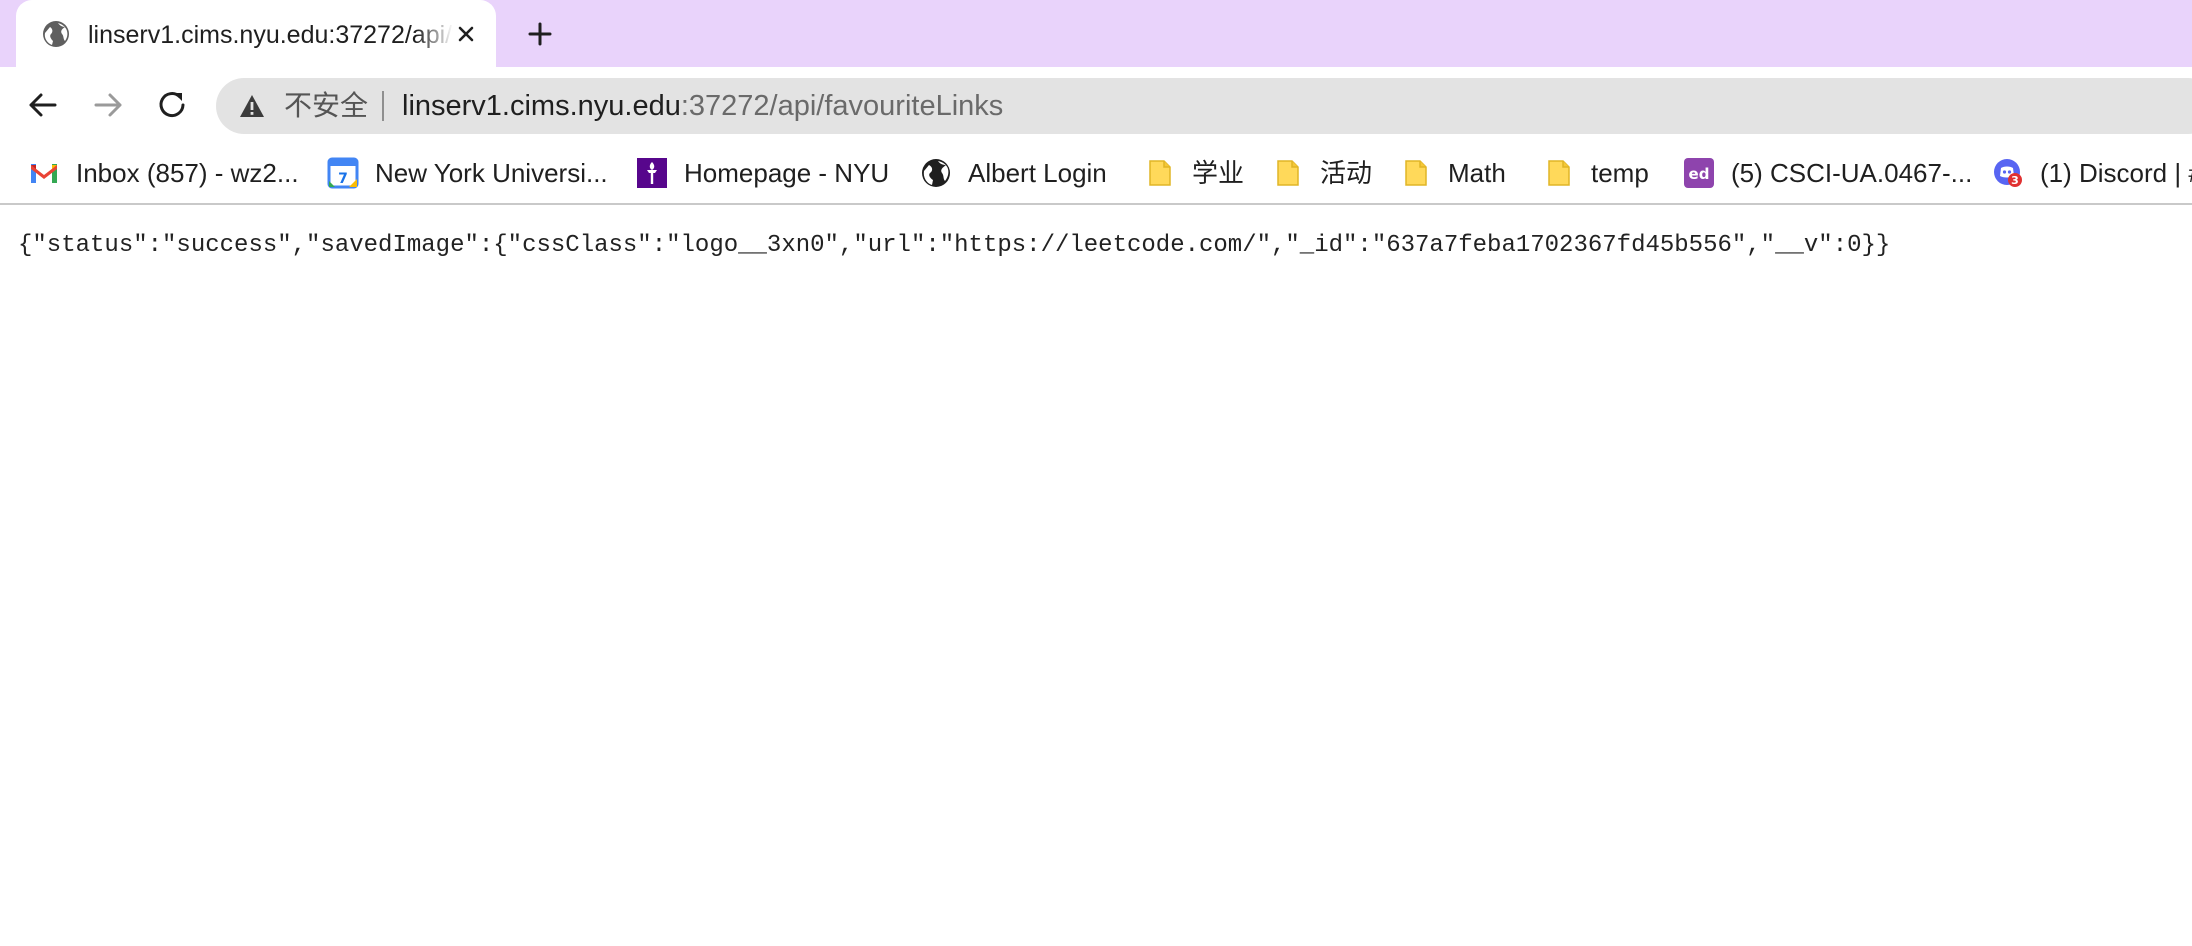 The height and width of the screenshot is (946, 2192). What do you see at coordinates (383, 106) in the screenshot?
I see `omnibox-separator` at bounding box center [383, 106].